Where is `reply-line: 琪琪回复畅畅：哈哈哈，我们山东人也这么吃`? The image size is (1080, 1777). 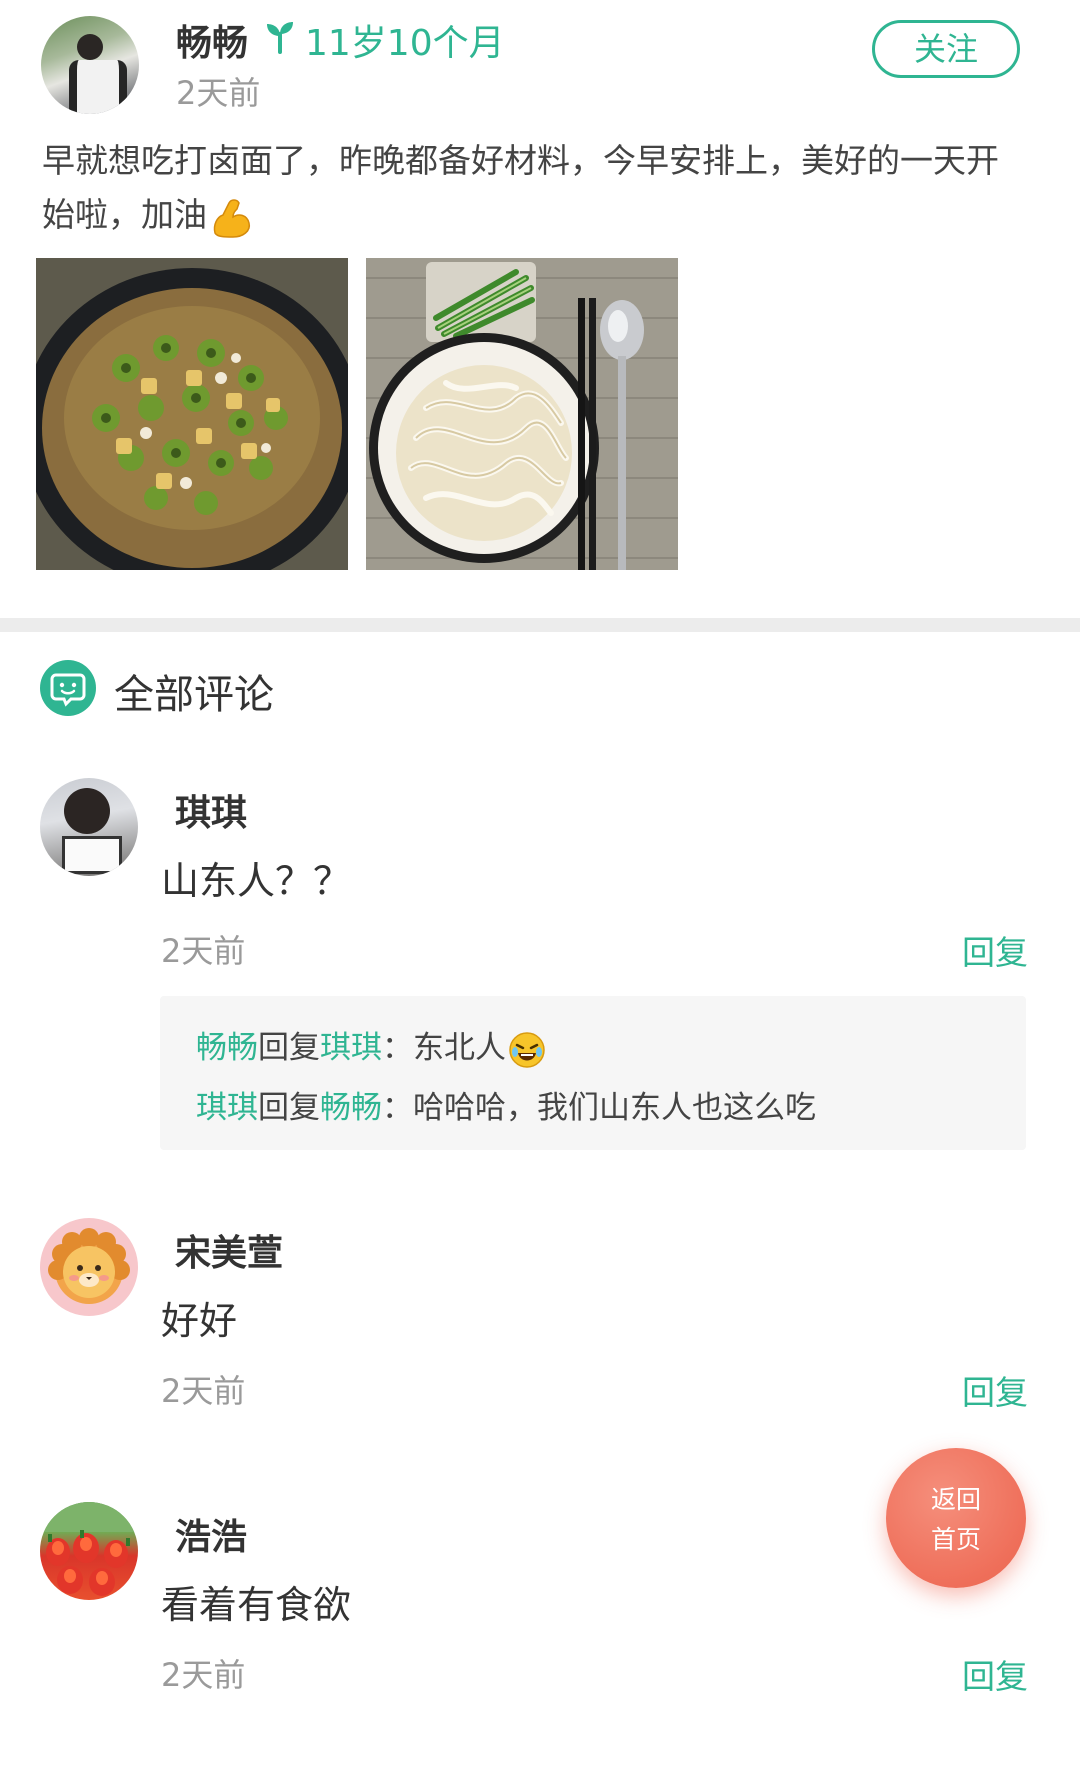 reply-line: 琪琪回复畅畅：哈哈哈，我们山东人也这么吃 is located at coordinates (506, 1104).